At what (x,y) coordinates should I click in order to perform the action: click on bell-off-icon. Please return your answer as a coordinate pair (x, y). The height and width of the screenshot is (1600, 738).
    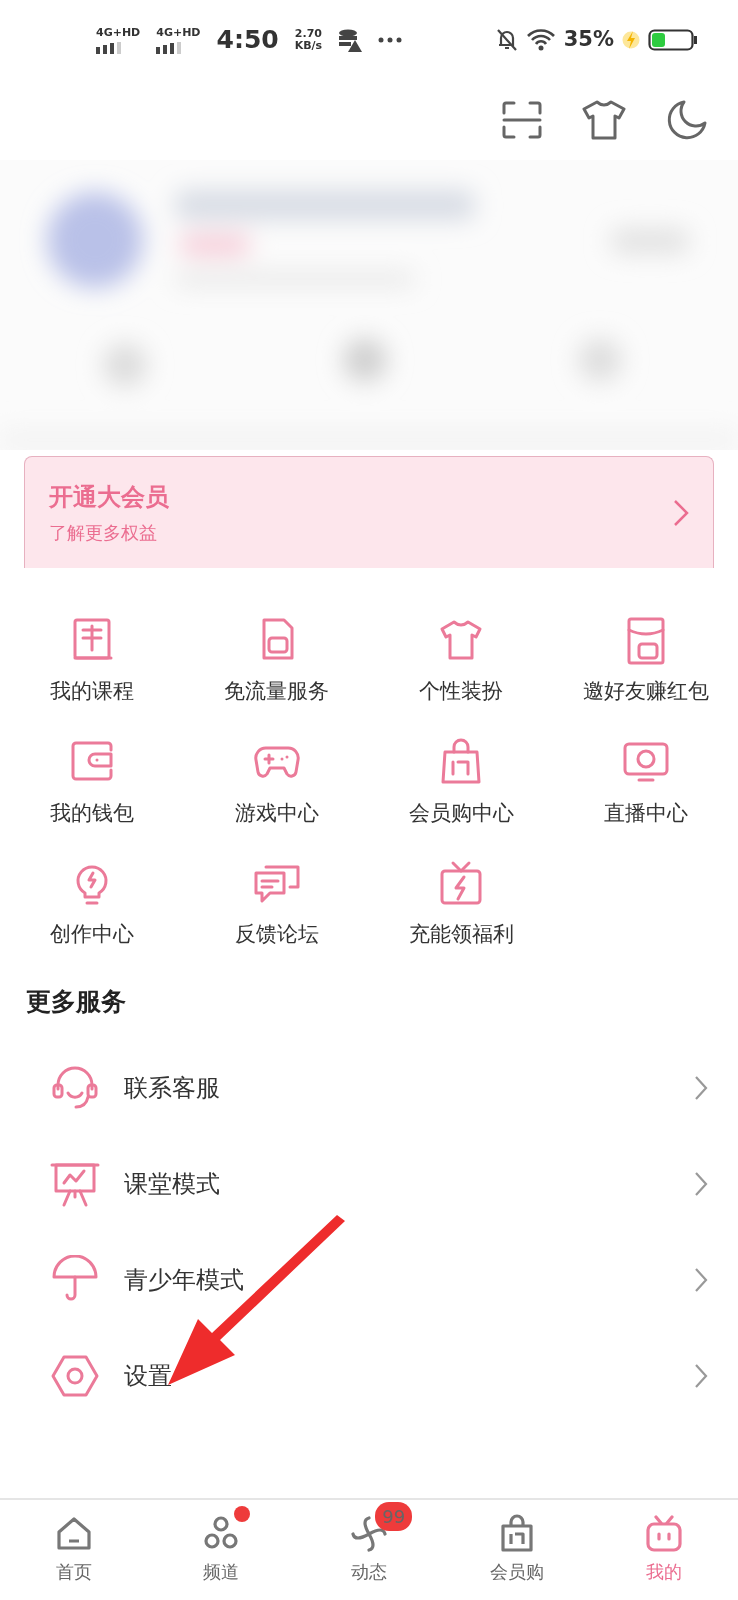
    Looking at the image, I should click on (506, 40).